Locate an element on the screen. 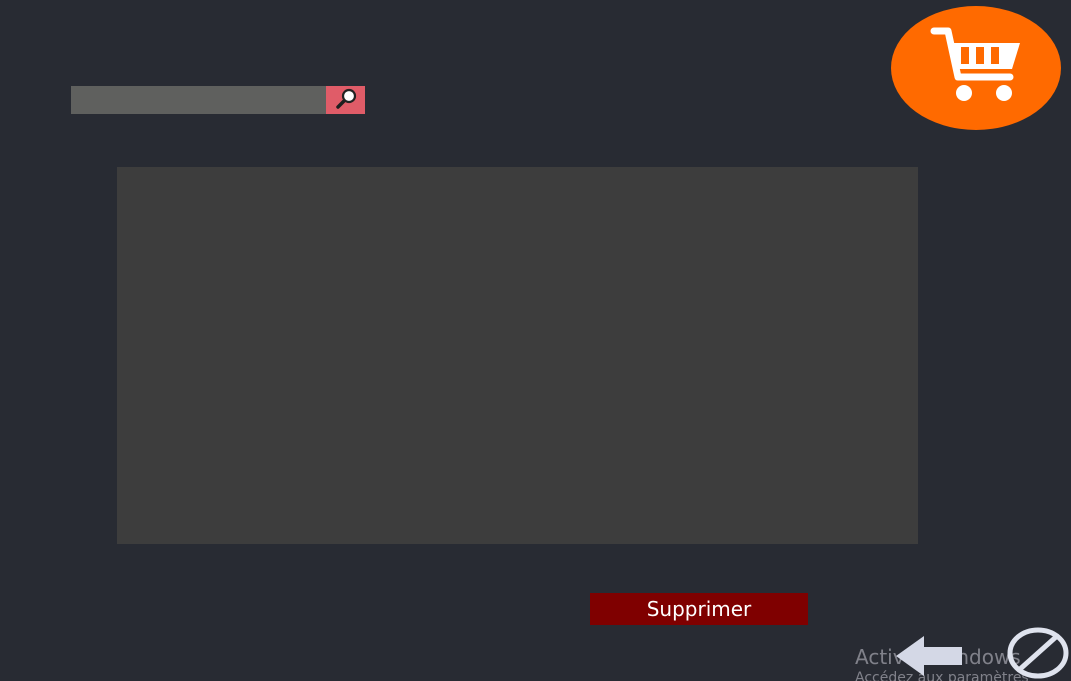 The height and width of the screenshot is (681, 1071). cart-button is located at coordinates (976, 68).